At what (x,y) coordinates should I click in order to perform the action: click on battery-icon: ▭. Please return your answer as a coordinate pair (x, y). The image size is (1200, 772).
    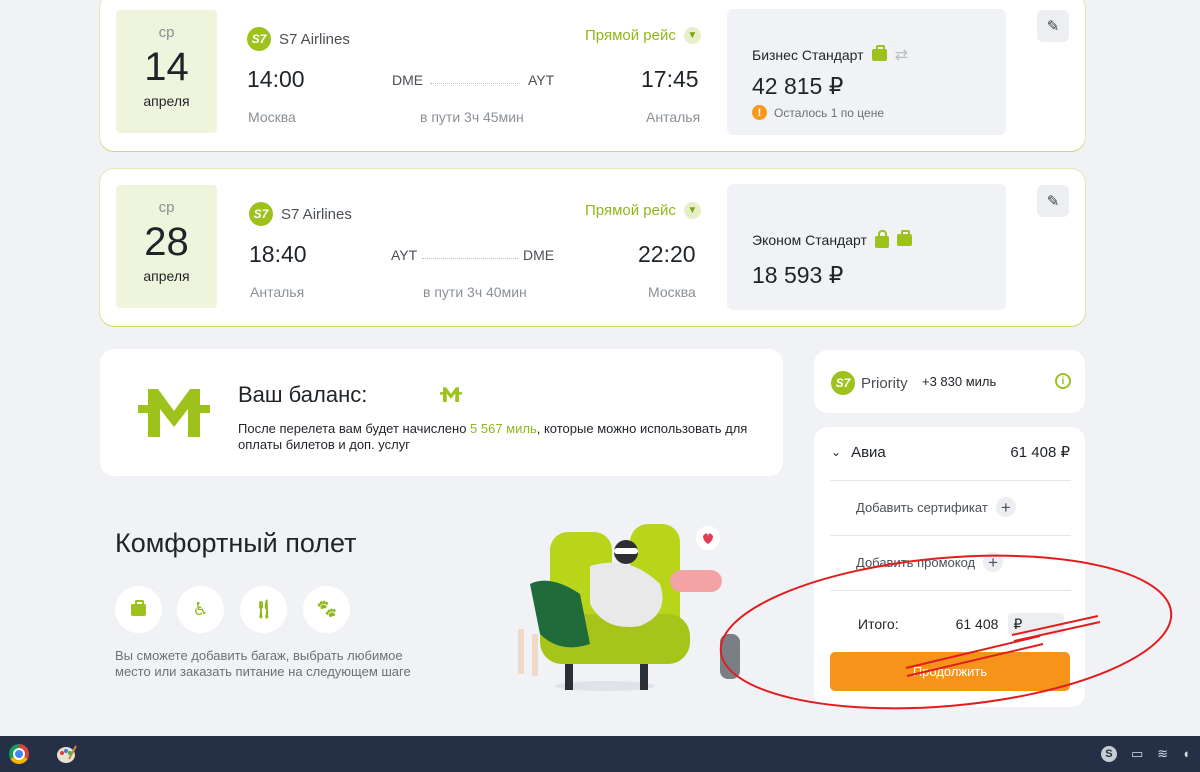
    Looking at the image, I should click on (1137, 754).